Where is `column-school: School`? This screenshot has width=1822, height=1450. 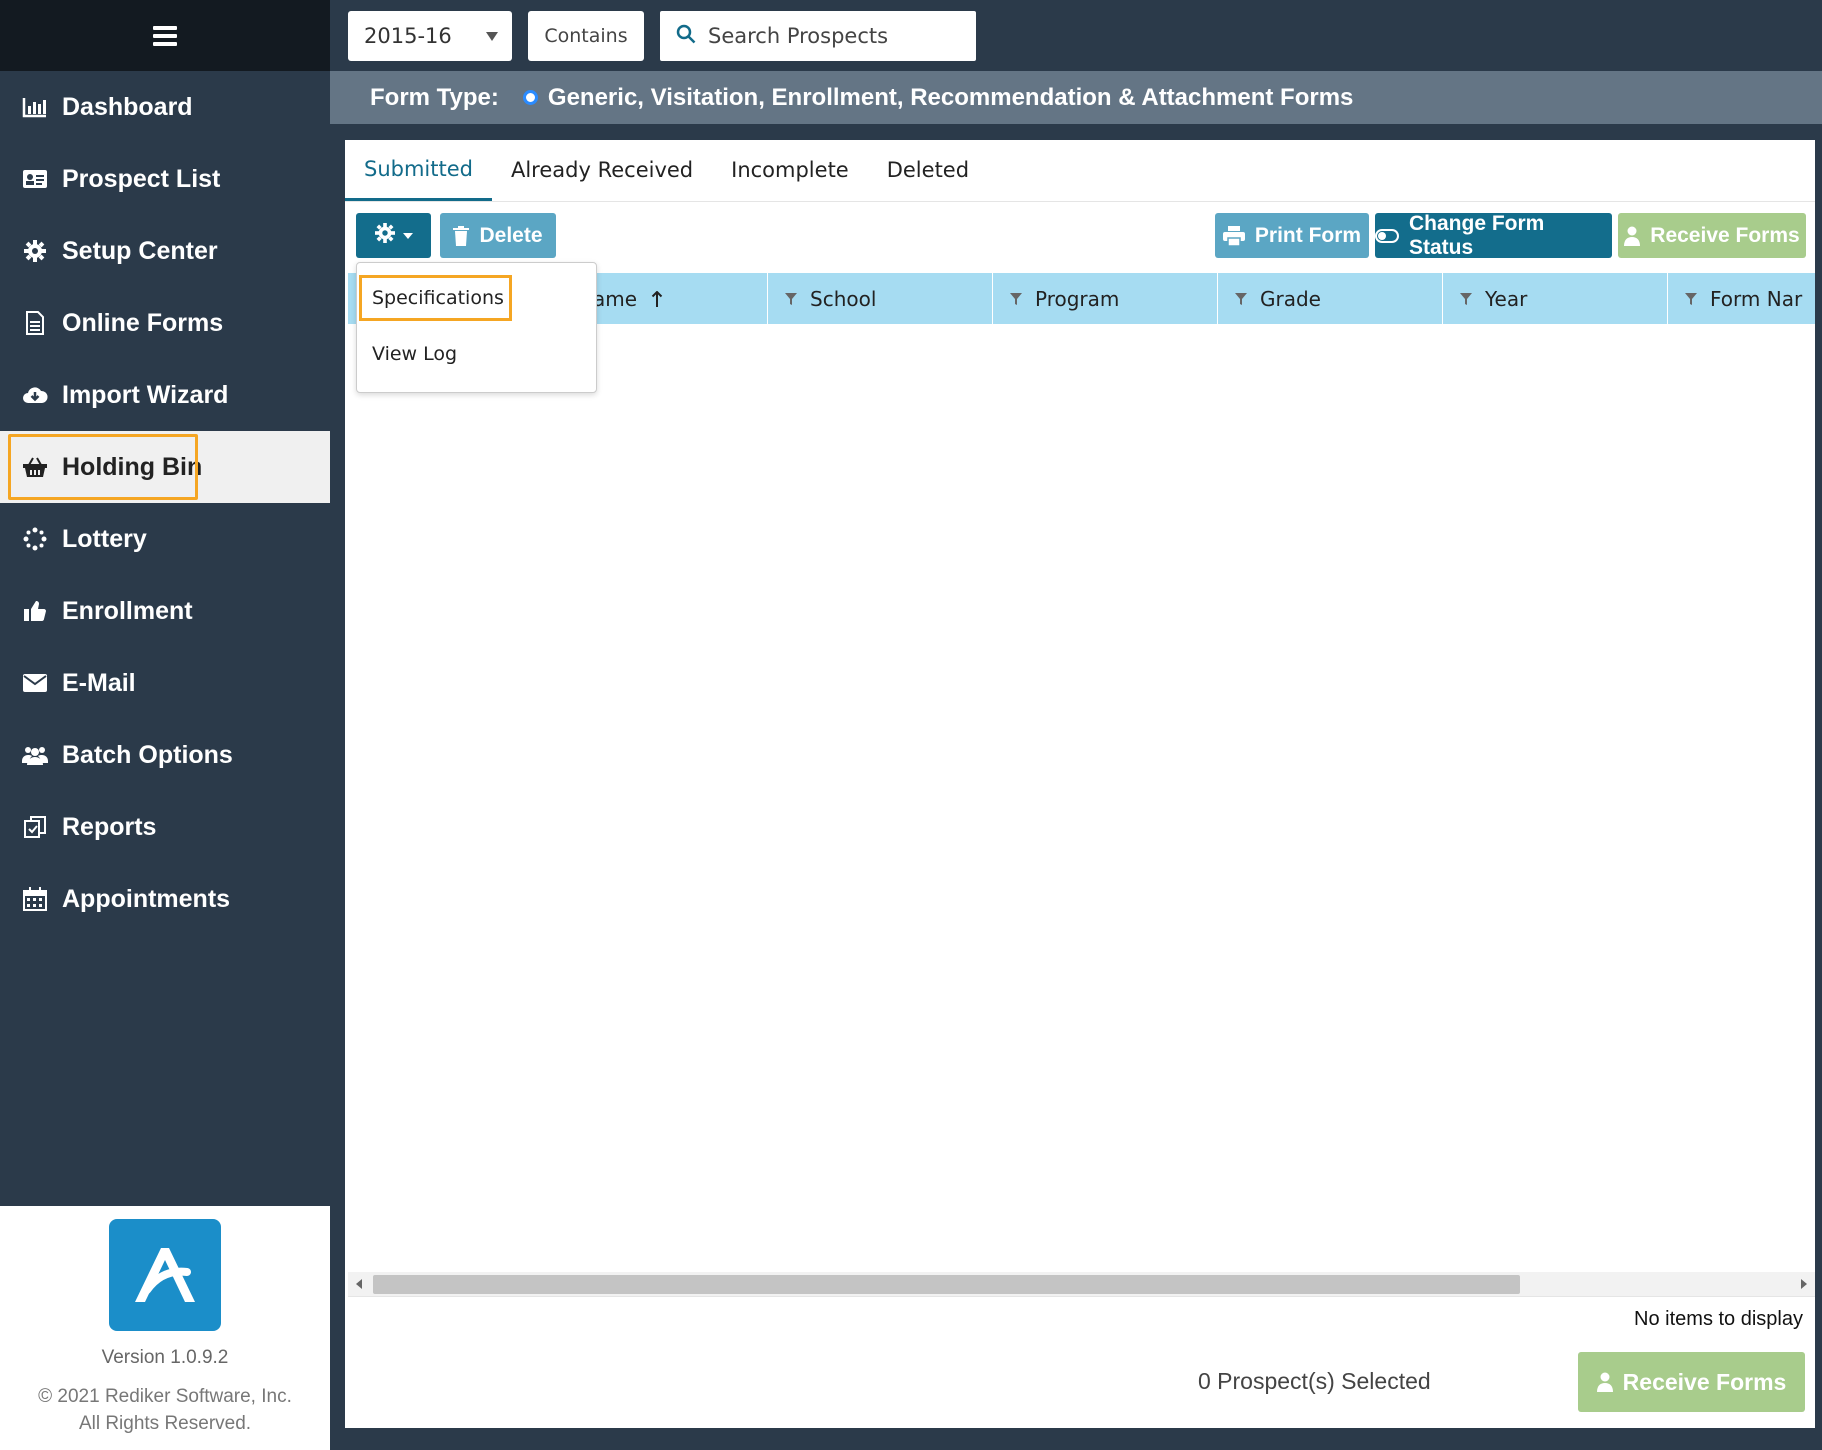
column-school: School is located at coordinates (880, 298).